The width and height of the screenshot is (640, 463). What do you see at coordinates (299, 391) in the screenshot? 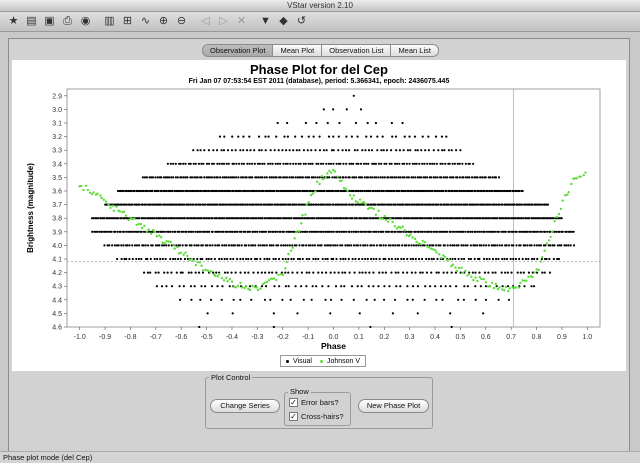
I see `show-label: Show` at bounding box center [299, 391].